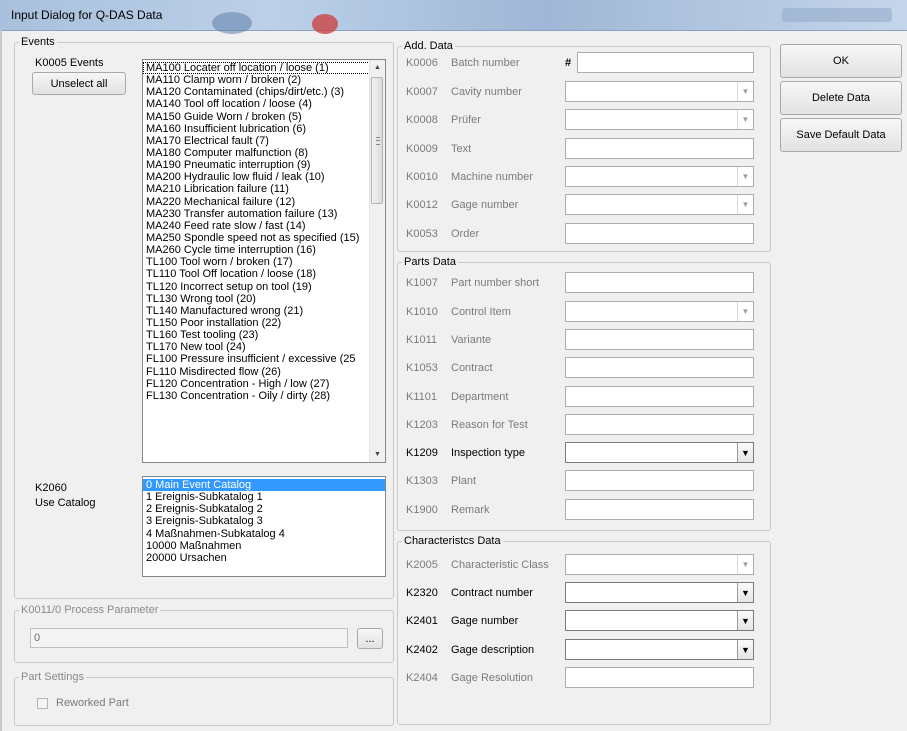 The height and width of the screenshot is (731, 907). I want to click on k1203-code: K1203, so click(422, 425).